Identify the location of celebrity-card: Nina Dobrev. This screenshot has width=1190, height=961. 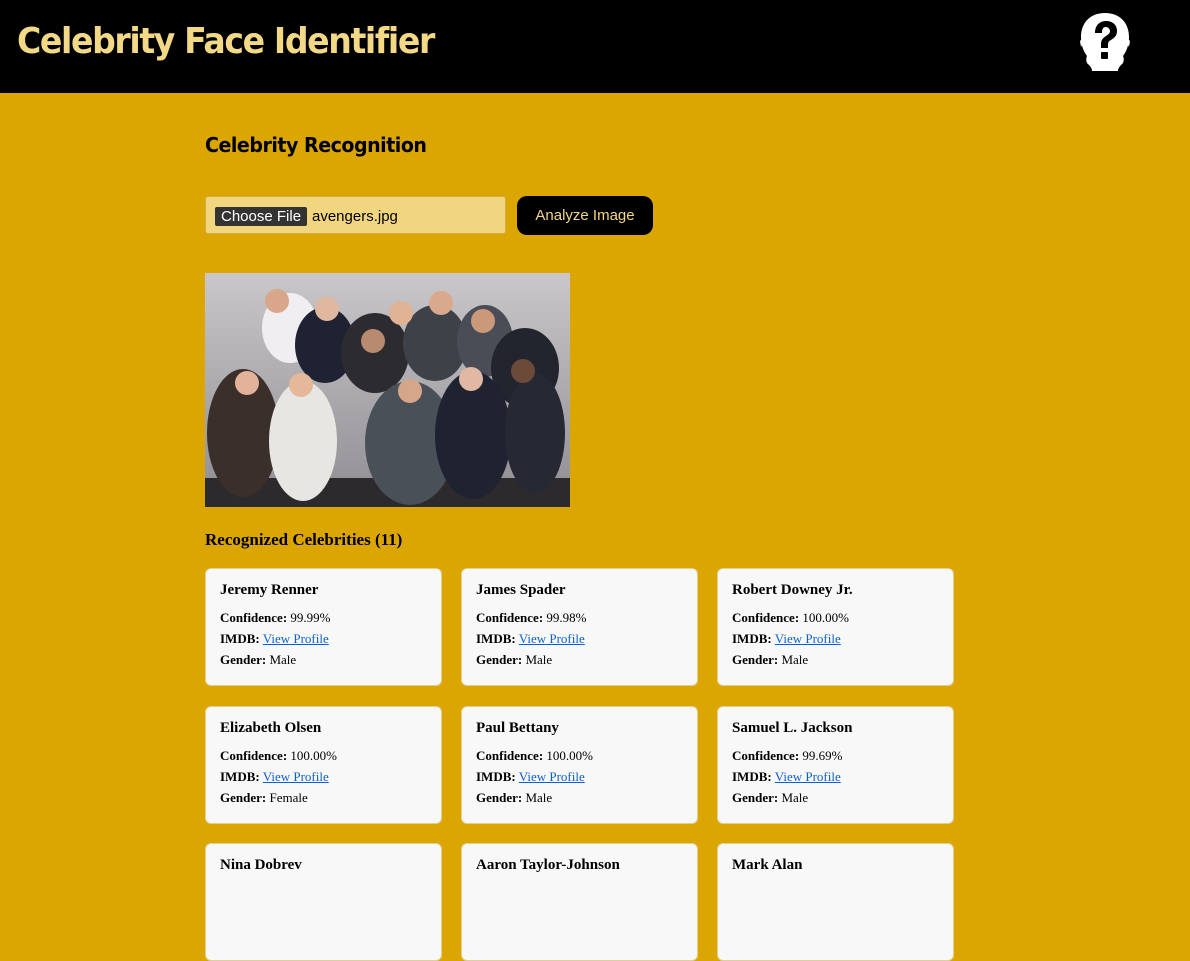
(323, 902).